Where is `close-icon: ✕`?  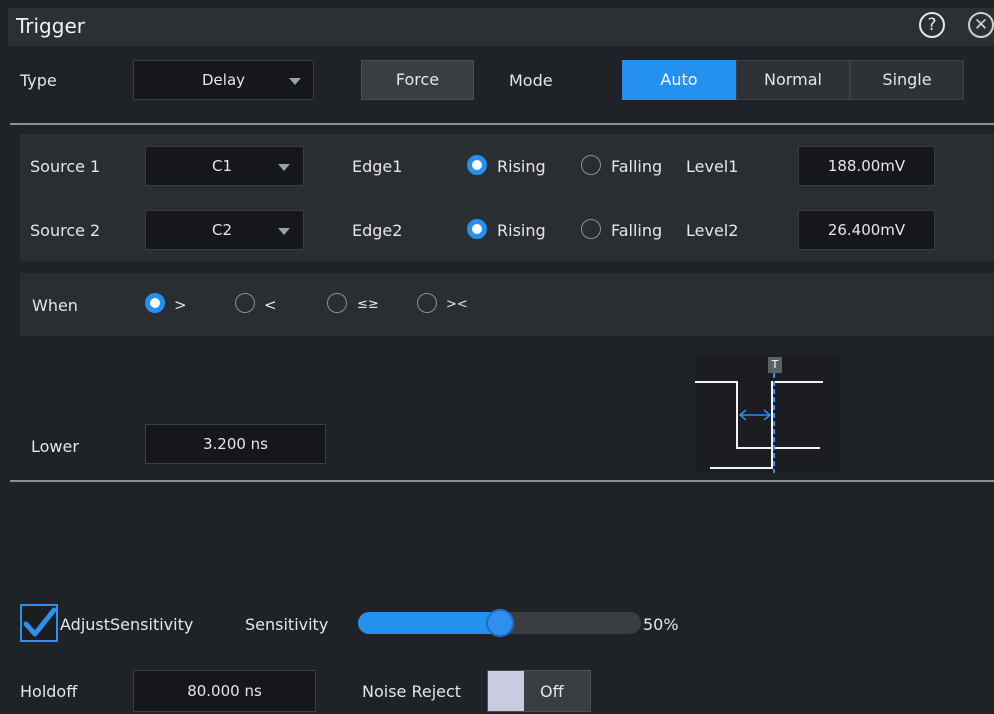
close-icon: ✕ is located at coordinates (981, 25).